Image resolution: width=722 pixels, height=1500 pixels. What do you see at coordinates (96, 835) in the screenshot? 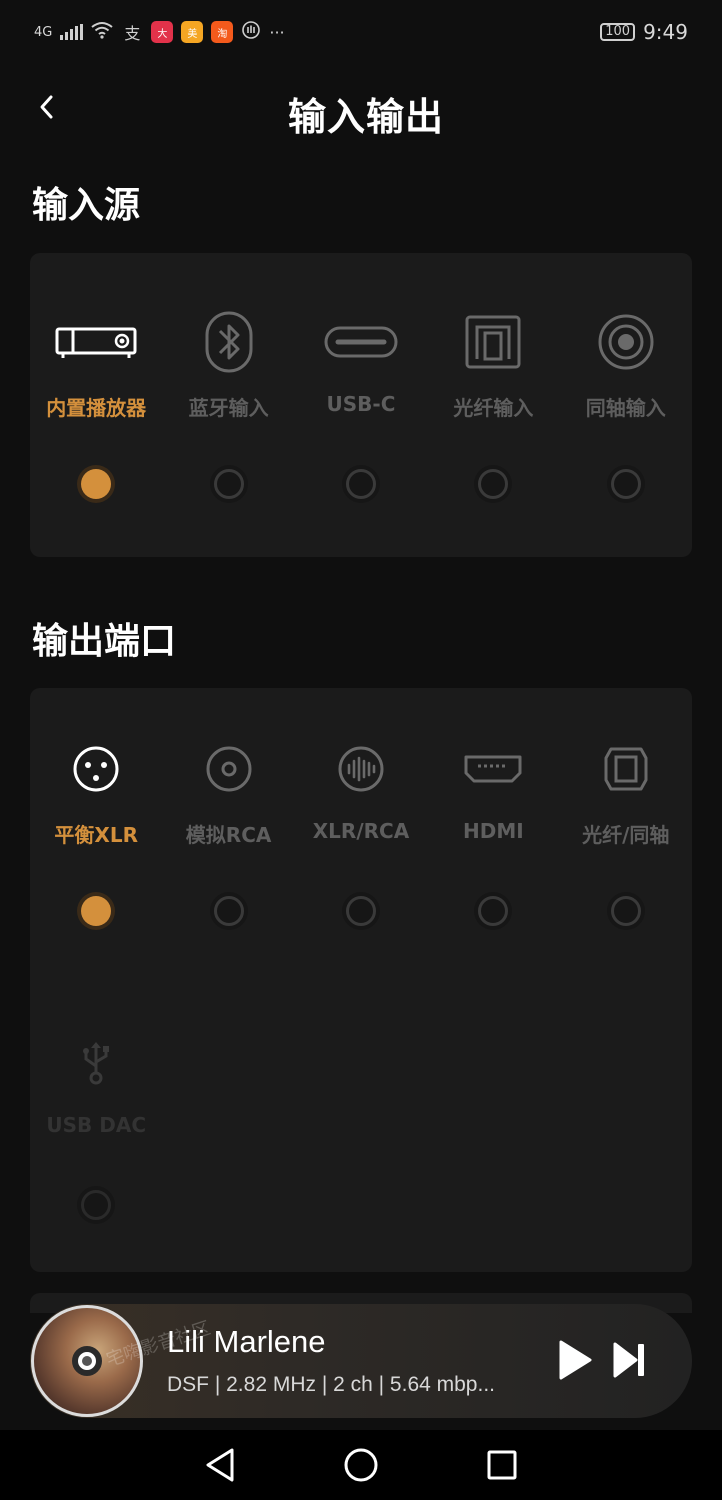
I see `option-label: 平衡XLR` at bounding box center [96, 835].